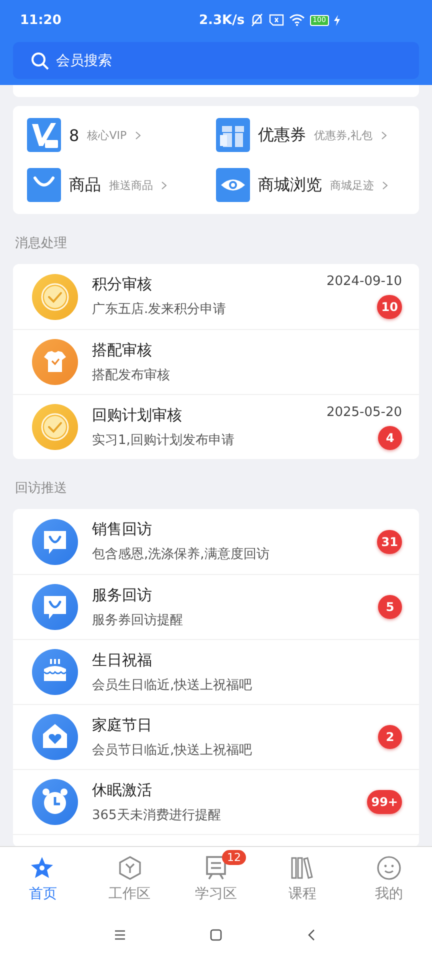 This screenshot has width=432, height=960. What do you see at coordinates (384, 802) in the screenshot?
I see `count-badge: 99+` at bounding box center [384, 802].